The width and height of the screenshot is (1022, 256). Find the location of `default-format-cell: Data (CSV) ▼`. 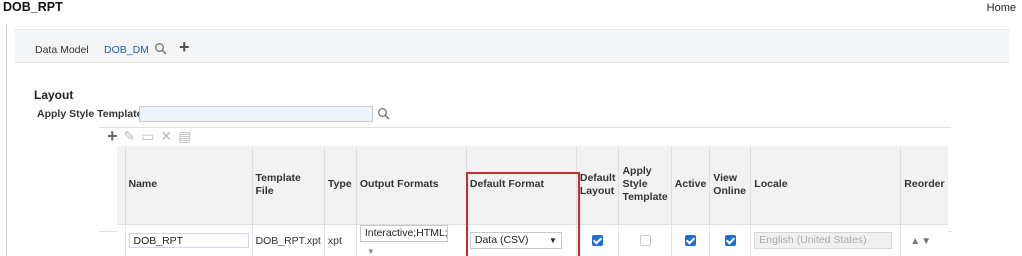

default-format-cell: Data (CSV) ▼ is located at coordinates (521, 240).